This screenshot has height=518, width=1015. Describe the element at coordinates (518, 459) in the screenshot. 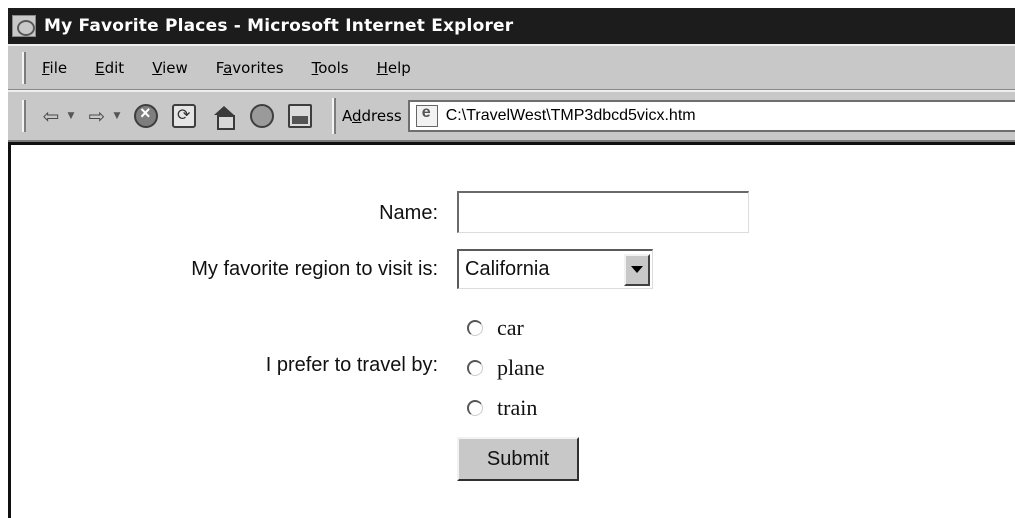

I see `submit-button: Submit` at that location.